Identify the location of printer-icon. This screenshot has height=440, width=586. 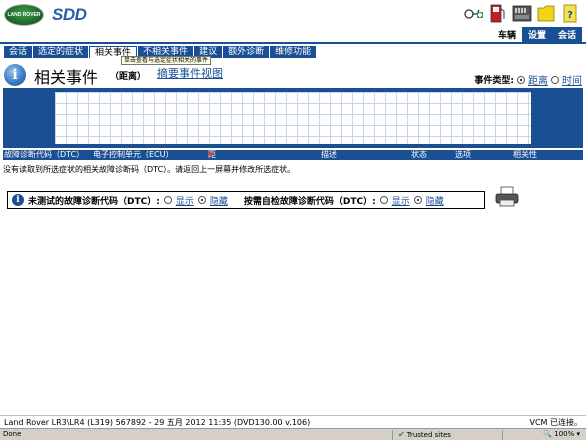
(507, 198).